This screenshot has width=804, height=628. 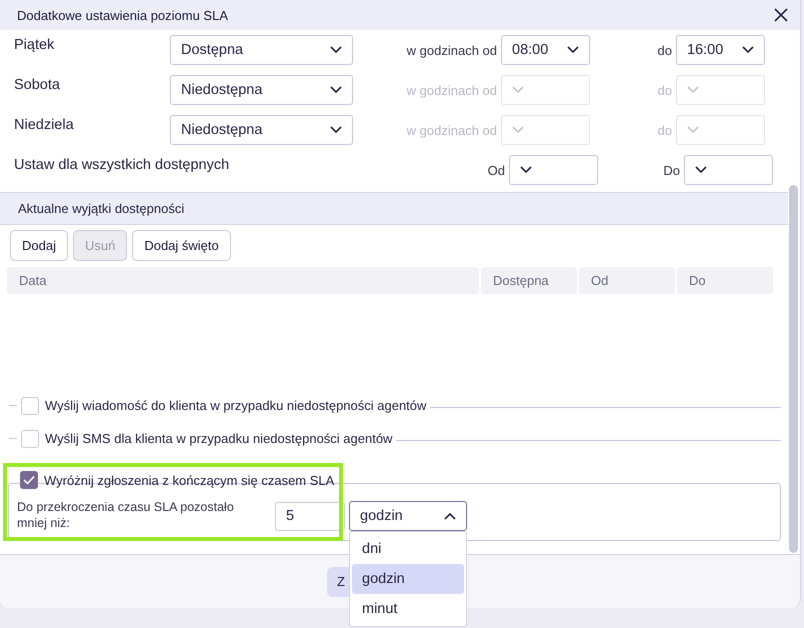 What do you see at coordinates (44, 124) in the screenshot?
I see `day-label: Niedziela` at bounding box center [44, 124].